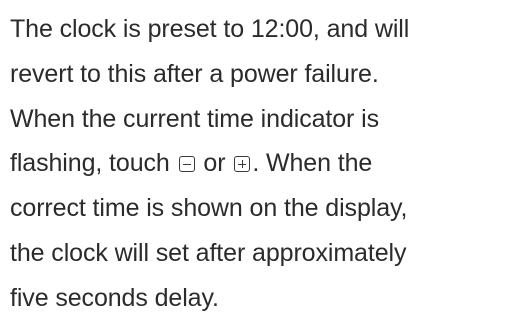  Describe the element at coordinates (93, 163) in the screenshot. I see `text-line-4-start: flashing, touch` at that location.